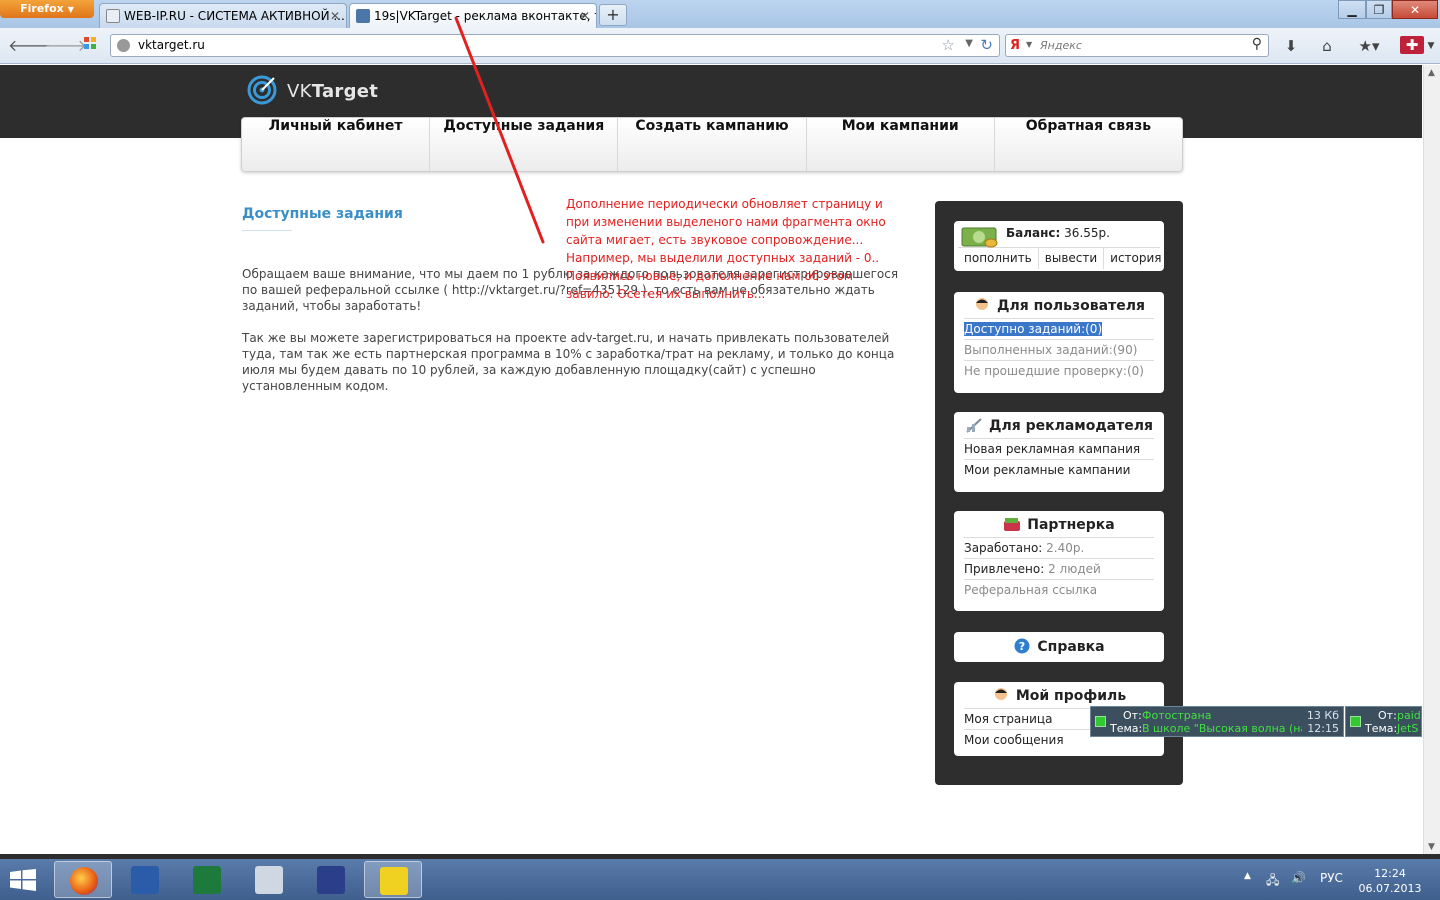  I want to click on windows-taskbar: ▲ 🖧 🔊 РУС, so click(720, 879).